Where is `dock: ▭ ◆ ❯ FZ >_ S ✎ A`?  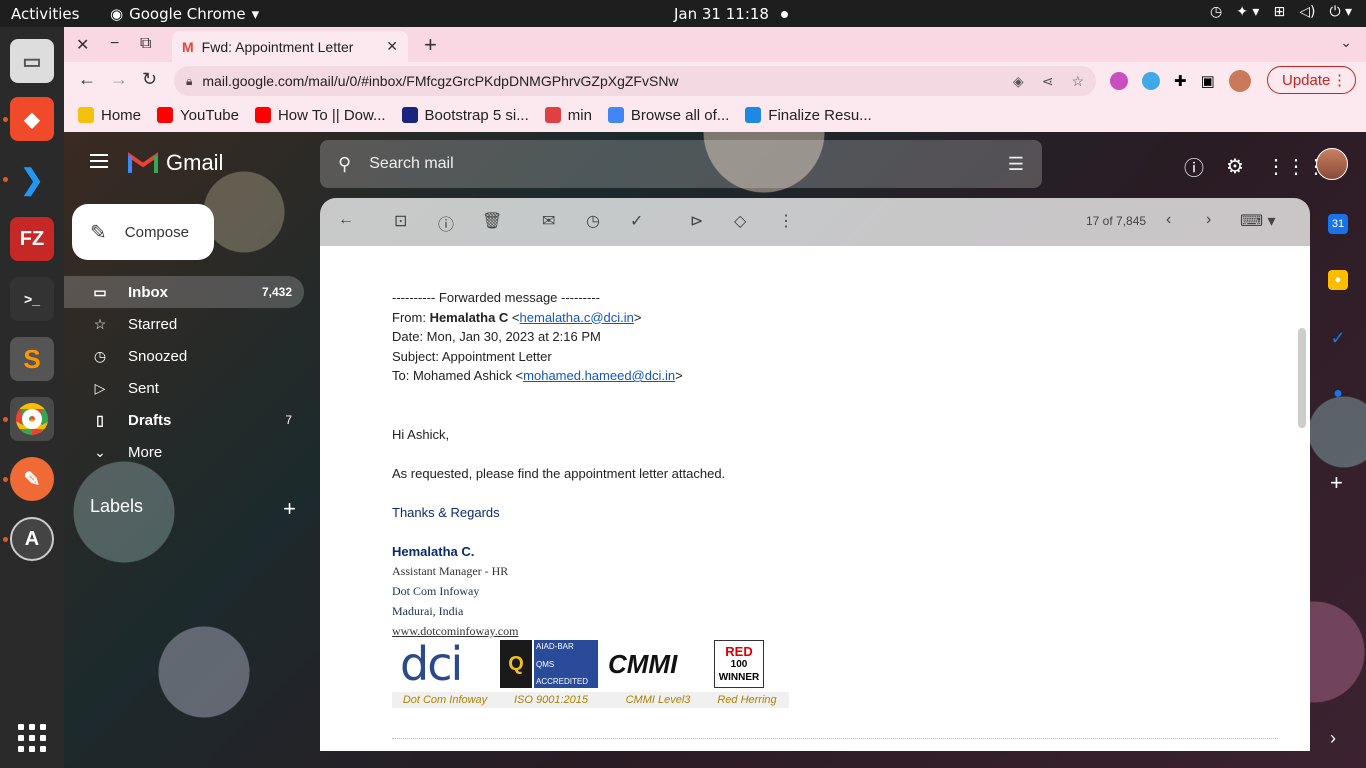
dock: ▭ ◆ ❯ FZ >_ S ✎ A is located at coordinates (32, 397).